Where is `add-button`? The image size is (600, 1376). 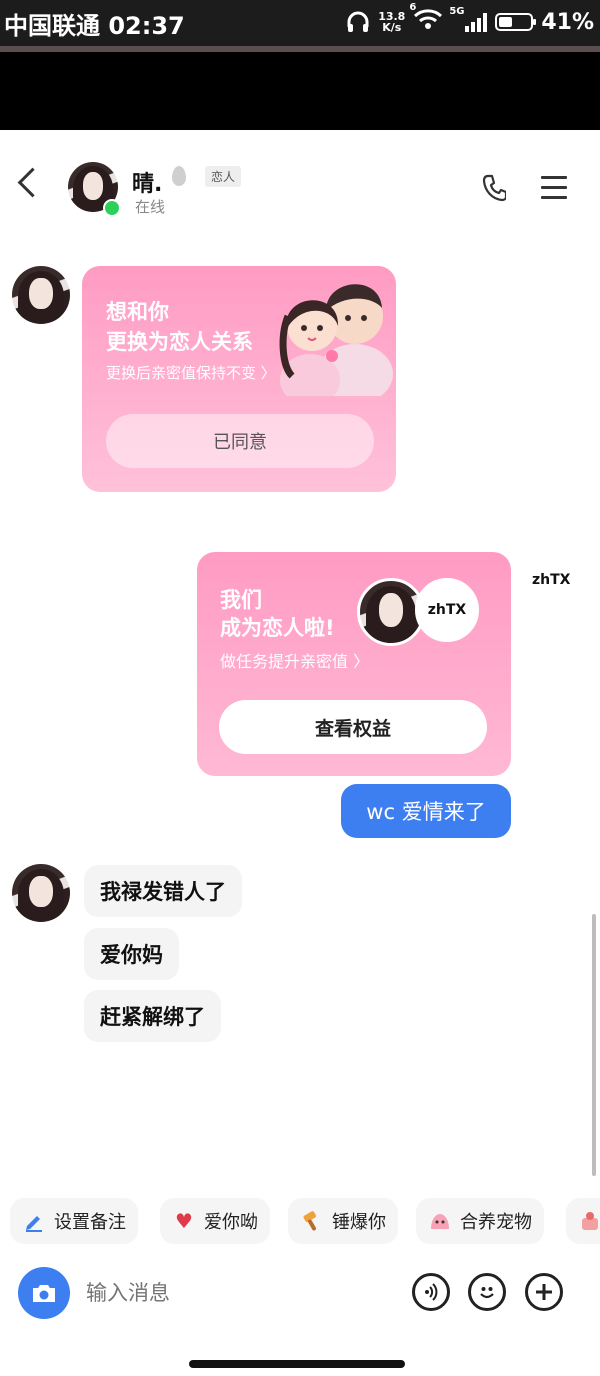
add-button is located at coordinates (544, 1292).